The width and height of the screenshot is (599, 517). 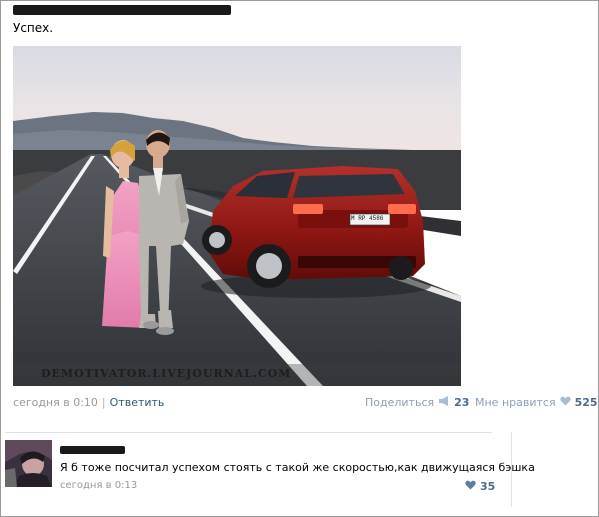 I want to click on share-label: Поделиться, so click(x=400, y=402).